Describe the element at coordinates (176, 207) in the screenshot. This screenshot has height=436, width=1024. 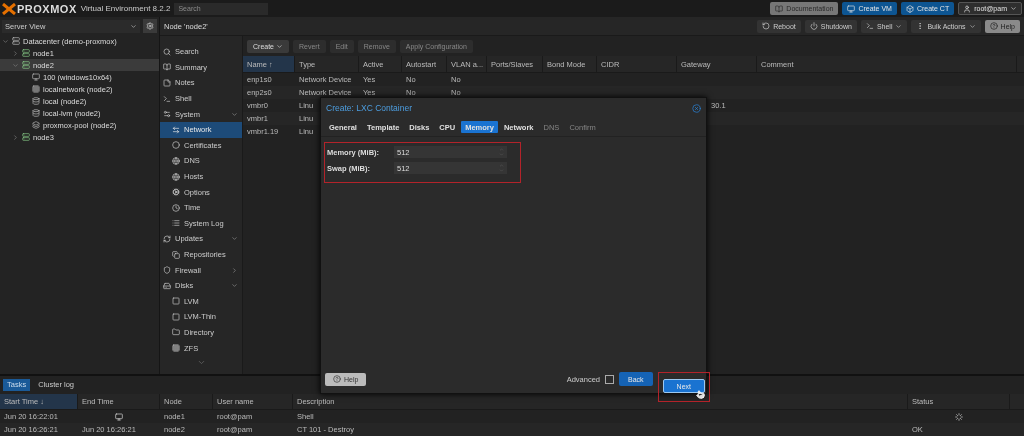
I see `clock-icon` at that location.